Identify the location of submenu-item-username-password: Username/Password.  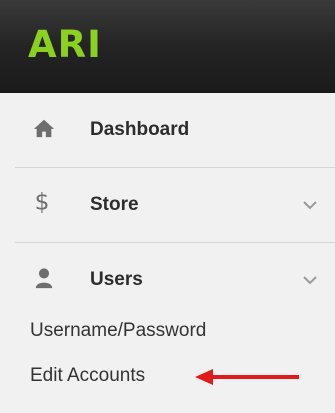
(118, 331).